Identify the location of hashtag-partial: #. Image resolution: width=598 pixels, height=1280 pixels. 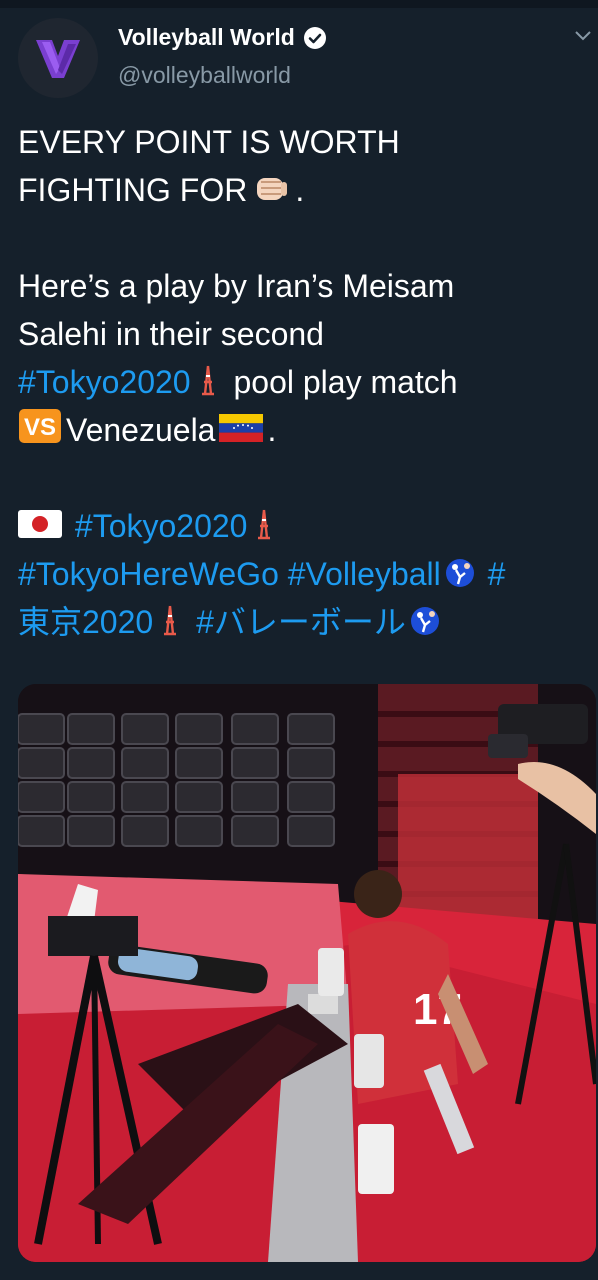
(497, 574).